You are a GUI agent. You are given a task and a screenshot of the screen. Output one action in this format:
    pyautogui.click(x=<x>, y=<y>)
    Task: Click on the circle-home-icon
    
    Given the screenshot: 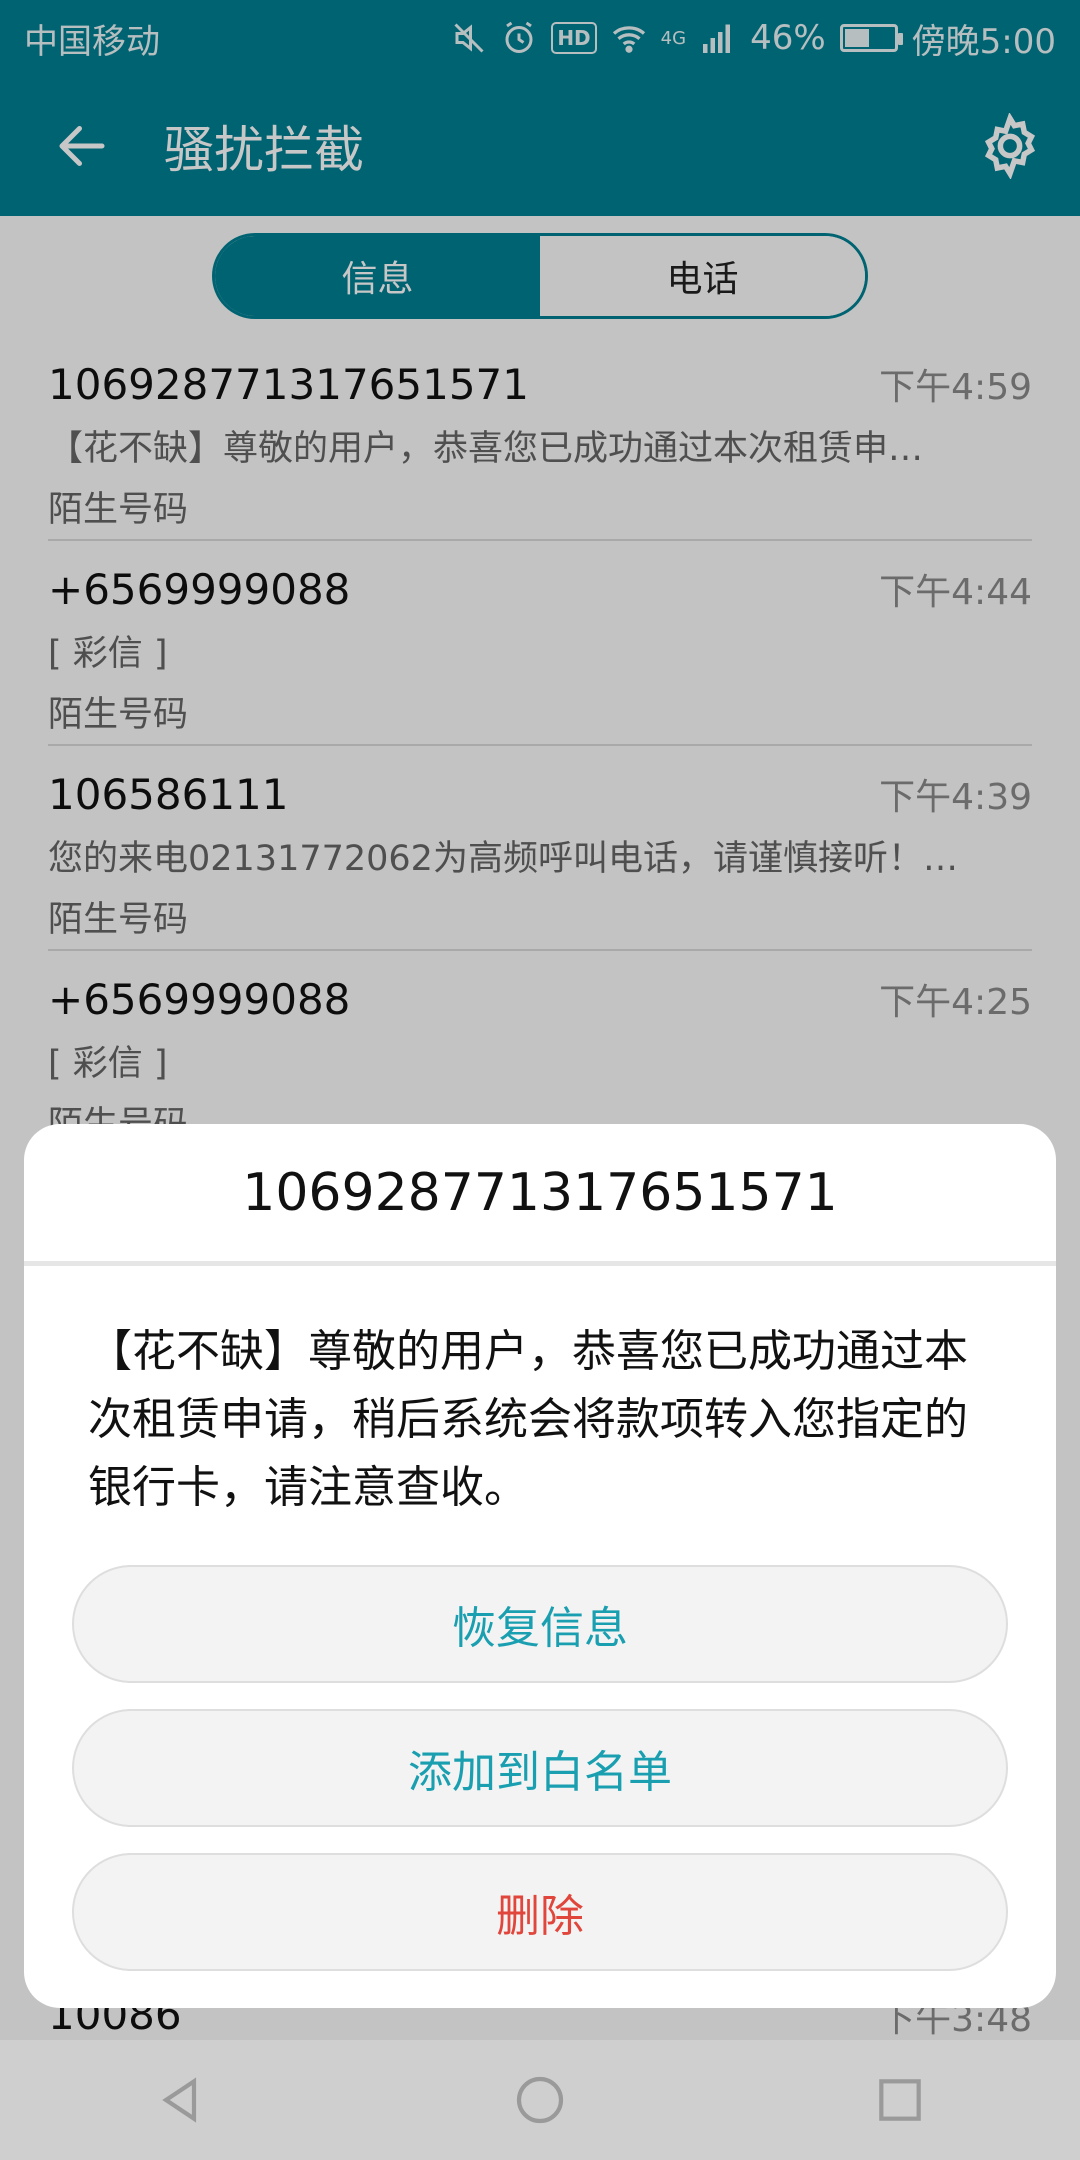 What is the action you would take?
    pyautogui.click(x=540, y=2100)
    